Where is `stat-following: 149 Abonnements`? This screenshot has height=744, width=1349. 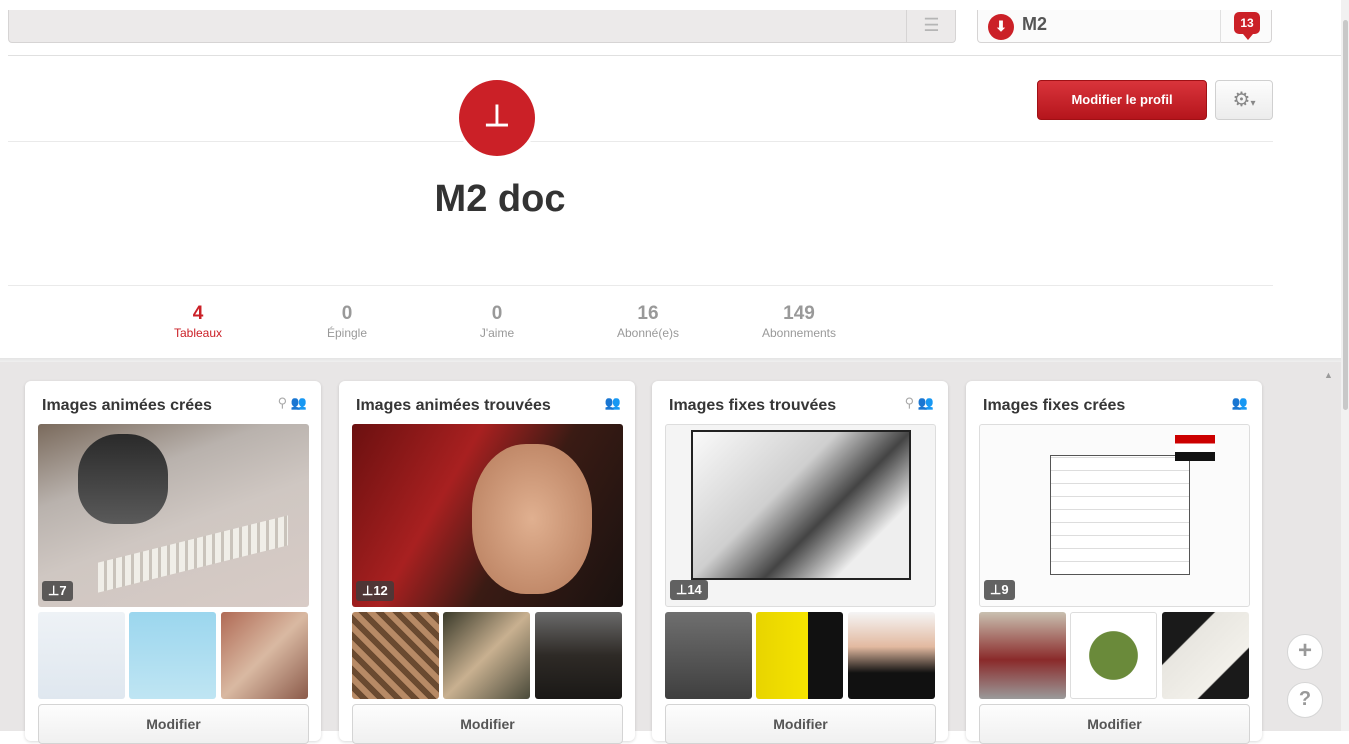
stat-following: 149 Abonnements is located at coordinates (799, 322).